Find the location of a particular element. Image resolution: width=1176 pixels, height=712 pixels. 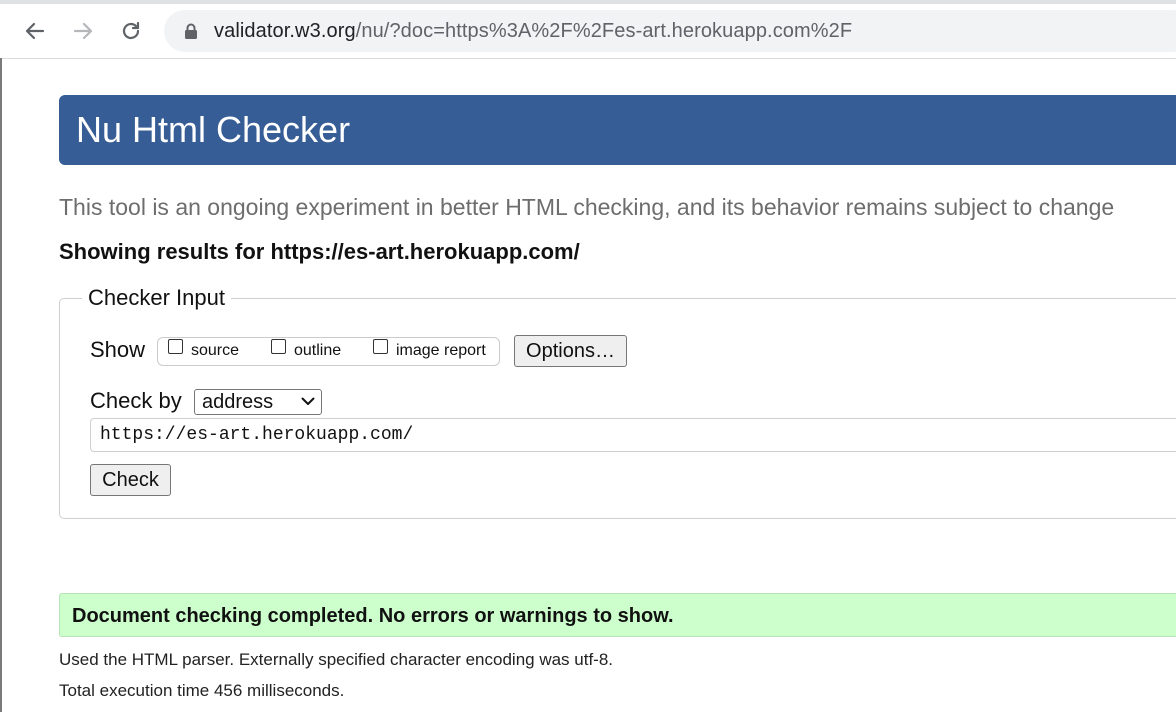

url-host: validator.w3.org is located at coordinates (285, 31).